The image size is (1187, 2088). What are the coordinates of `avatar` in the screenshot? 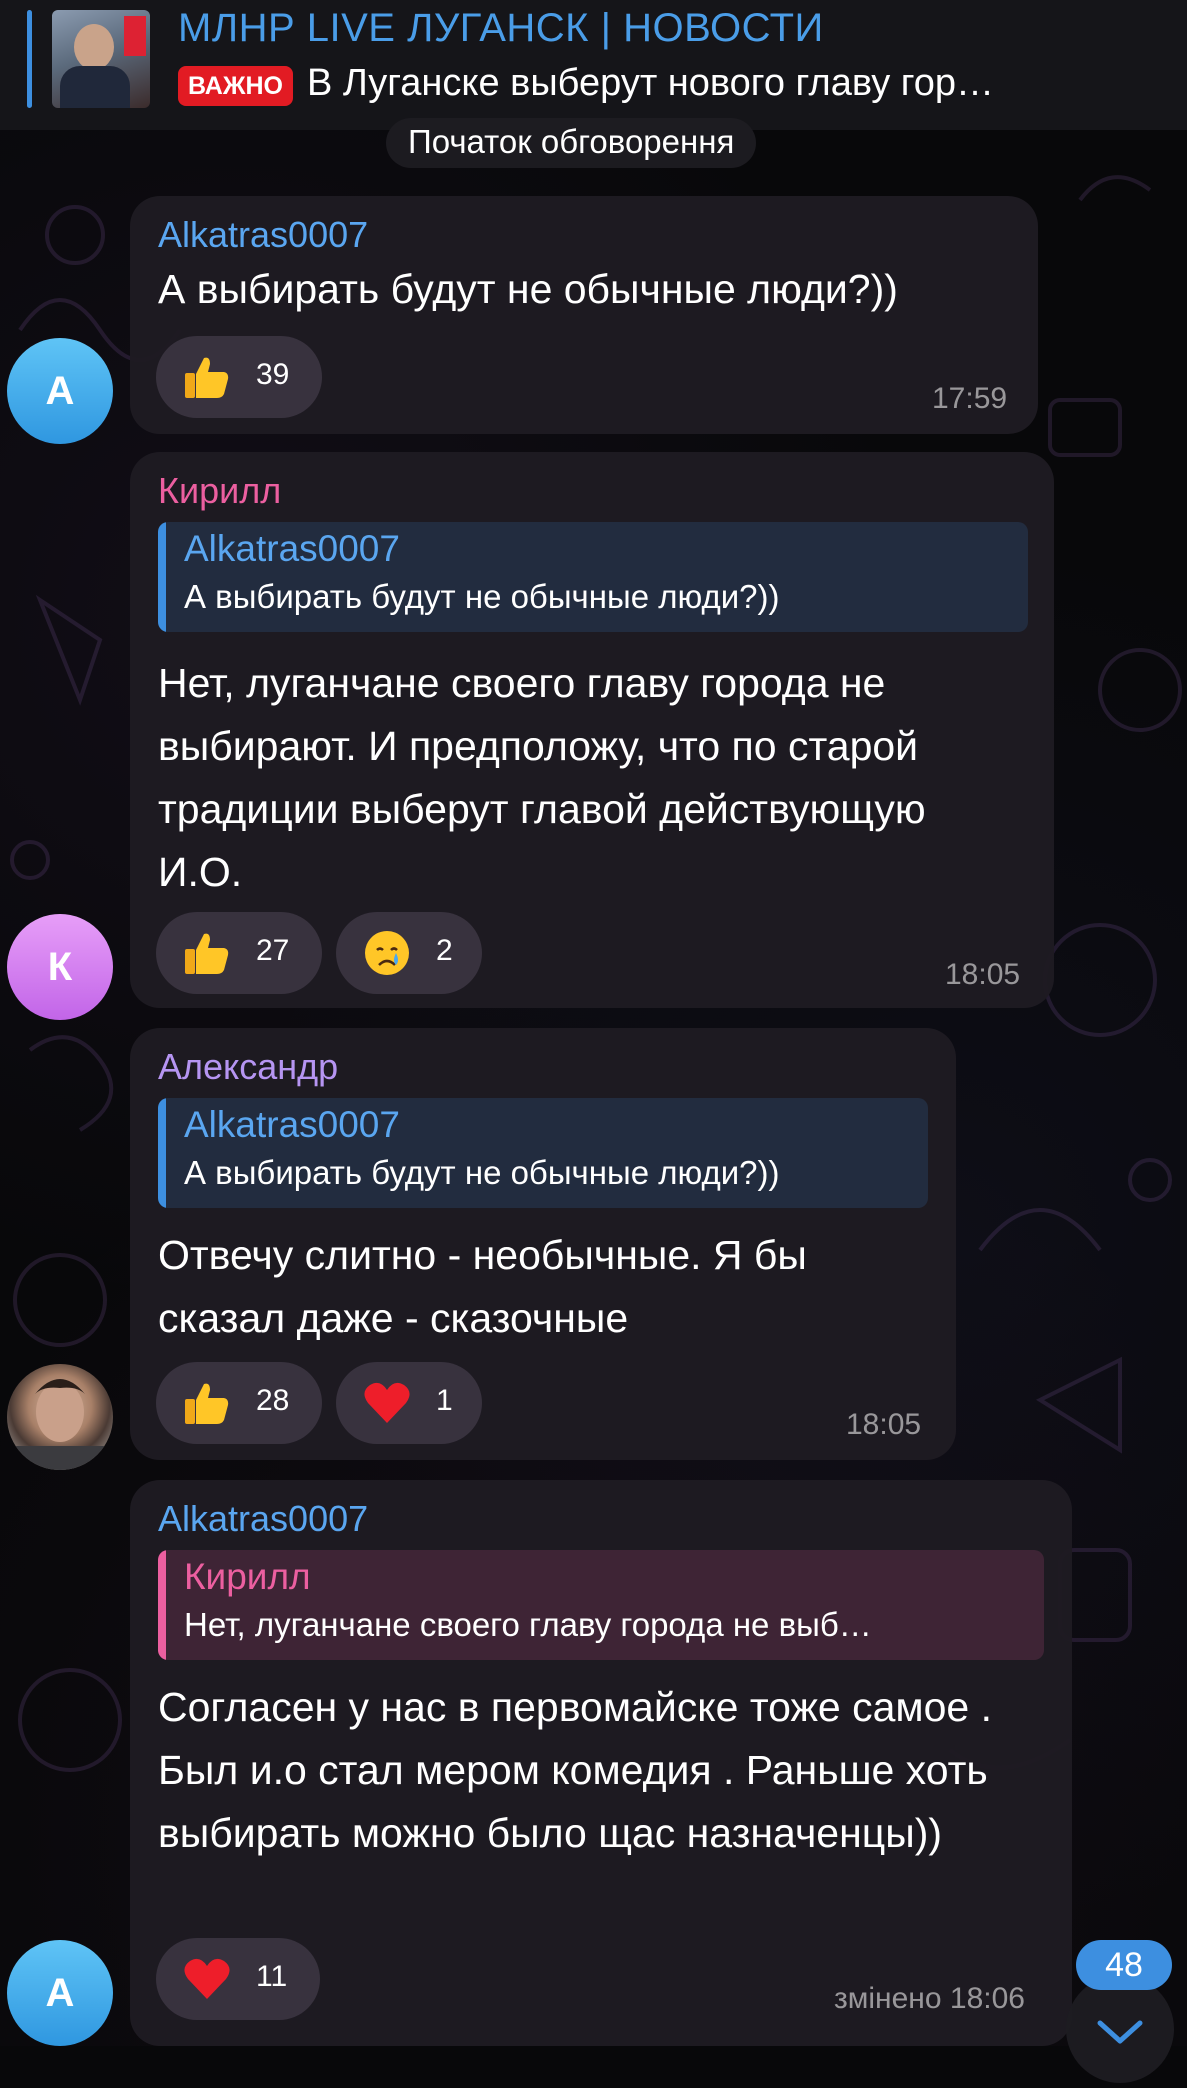 It's located at (60, 1417).